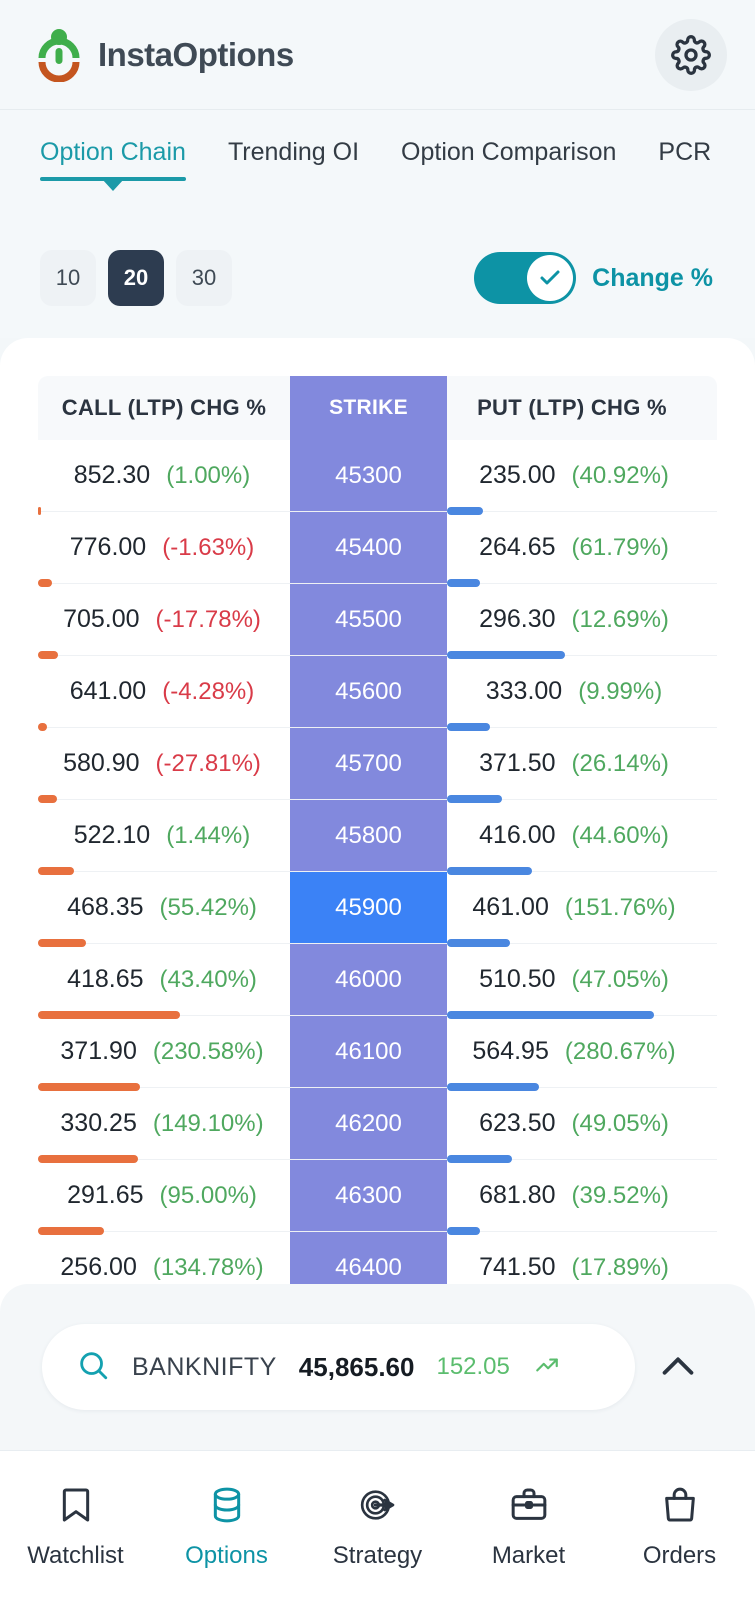 This screenshot has height=1600, width=755. Describe the element at coordinates (208, 907) in the screenshot. I see `call-change: (55.42%)` at that location.